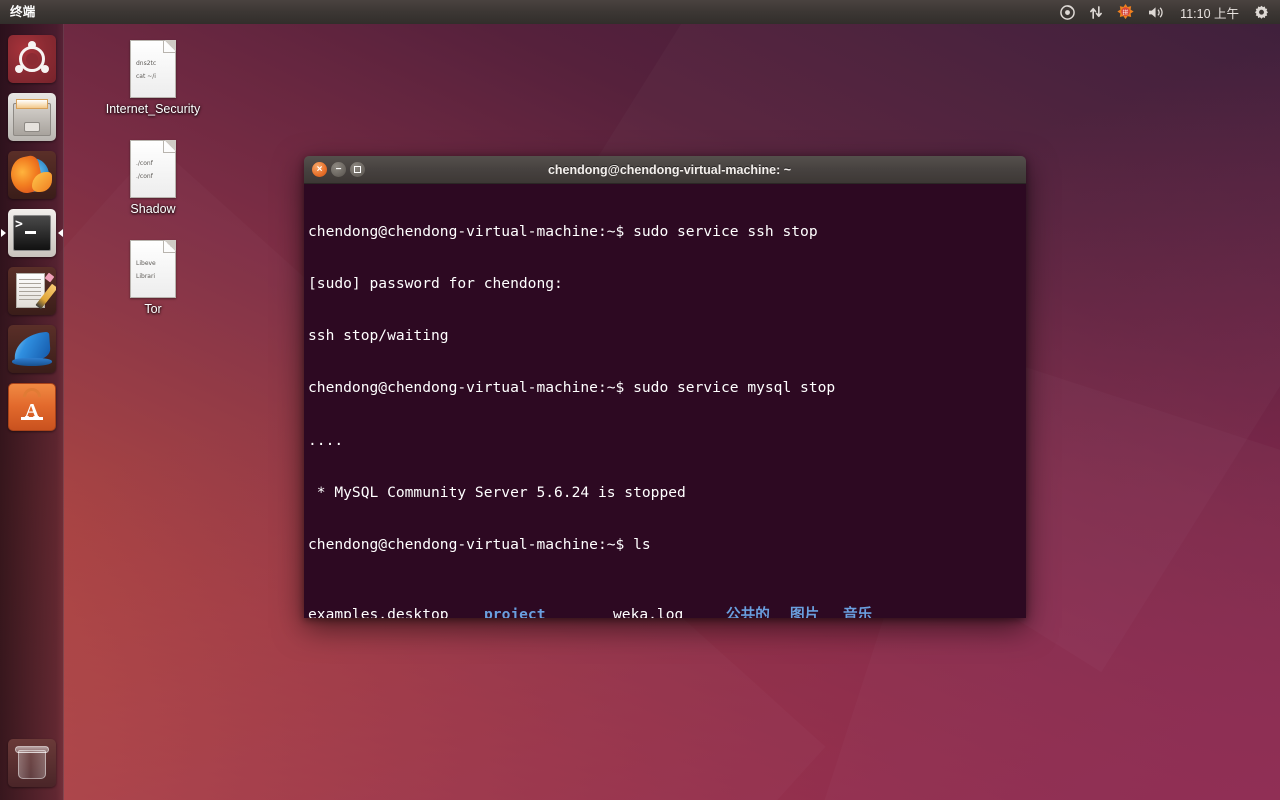 The image size is (1280, 800). What do you see at coordinates (60, 233) in the screenshot?
I see `active-app-arrow-right` at bounding box center [60, 233].